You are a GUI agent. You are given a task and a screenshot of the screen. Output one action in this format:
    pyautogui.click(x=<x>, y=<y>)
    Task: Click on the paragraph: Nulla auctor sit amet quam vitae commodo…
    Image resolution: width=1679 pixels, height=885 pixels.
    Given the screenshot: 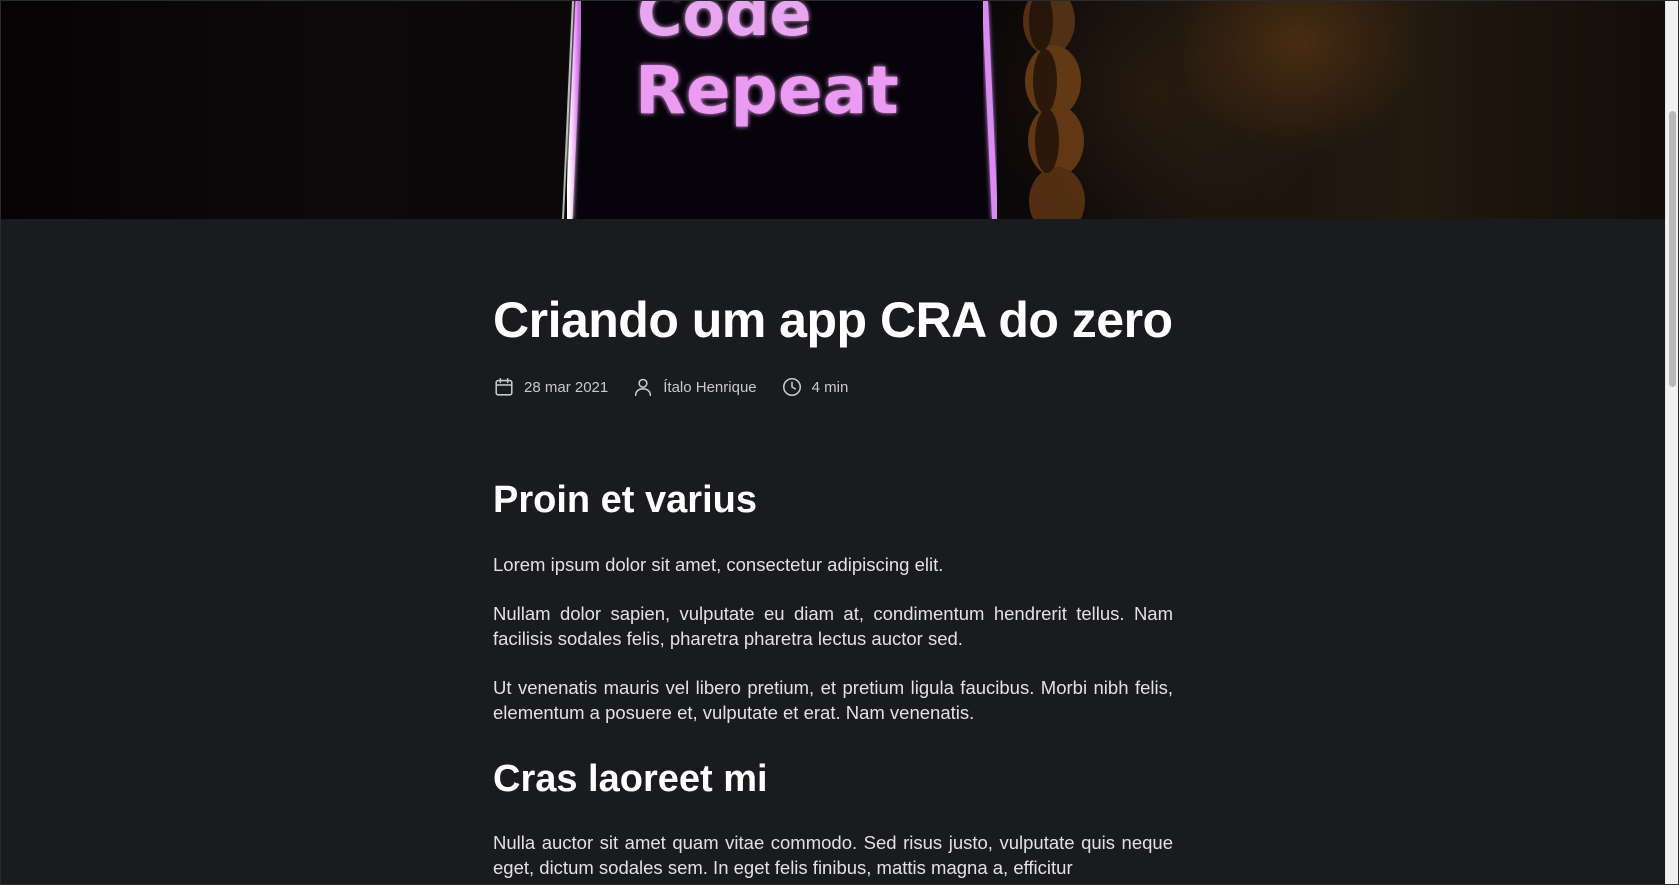 What is the action you would take?
    pyautogui.click(x=833, y=855)
    